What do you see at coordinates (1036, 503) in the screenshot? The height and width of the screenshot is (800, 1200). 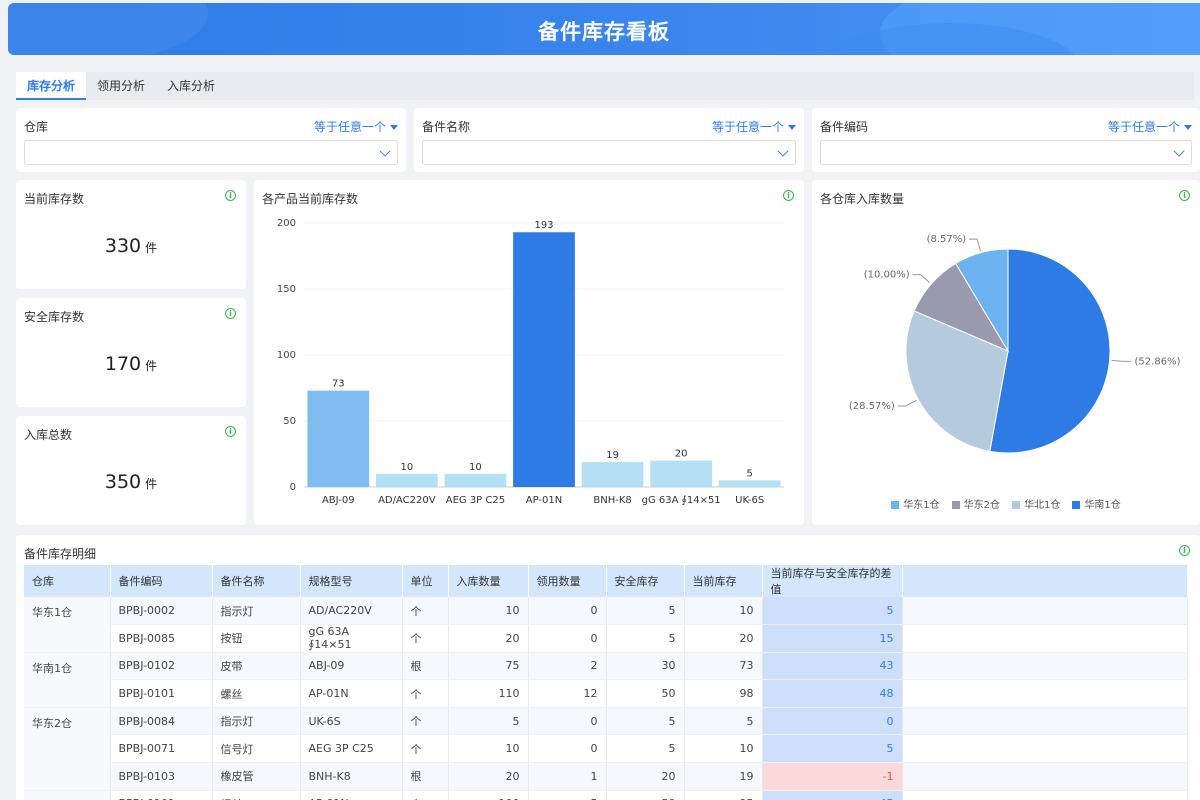 I see `legend-item: 华北1仓` at bounding box center [1036, 503].